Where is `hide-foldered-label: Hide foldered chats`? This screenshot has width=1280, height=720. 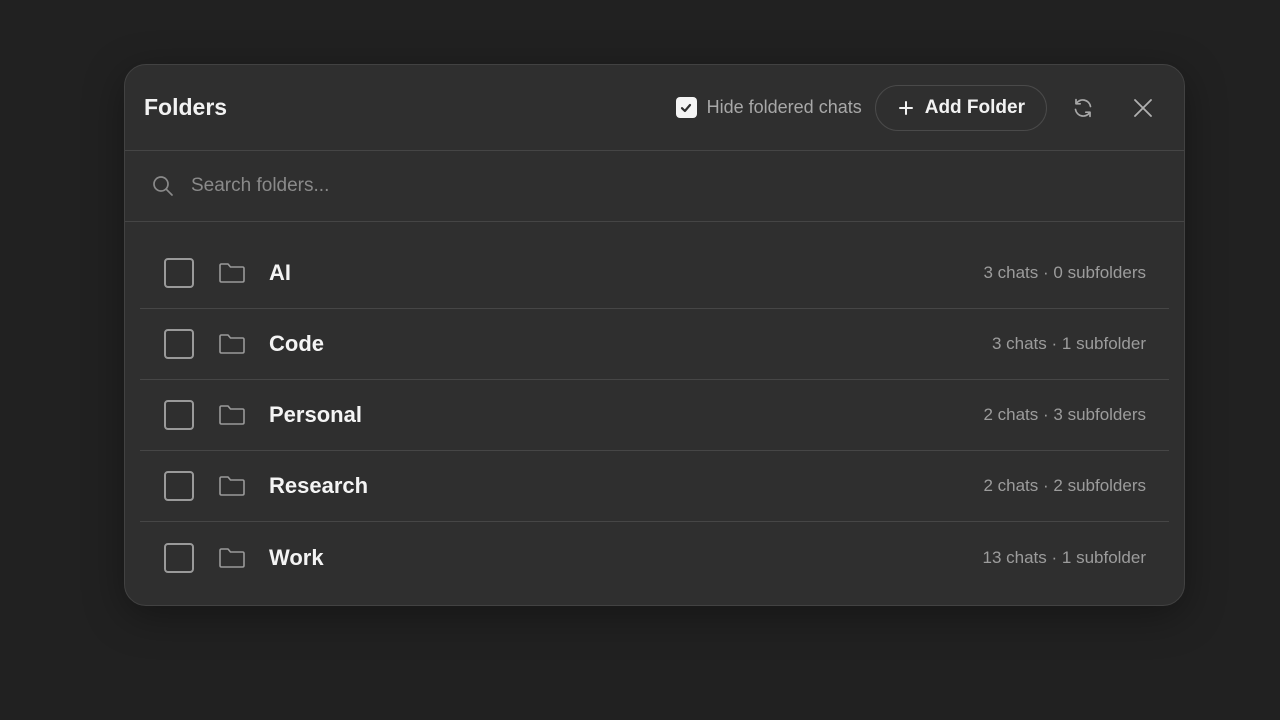
hide-foldered-label: Hide foldered chats is located at coordinates (784, 107).